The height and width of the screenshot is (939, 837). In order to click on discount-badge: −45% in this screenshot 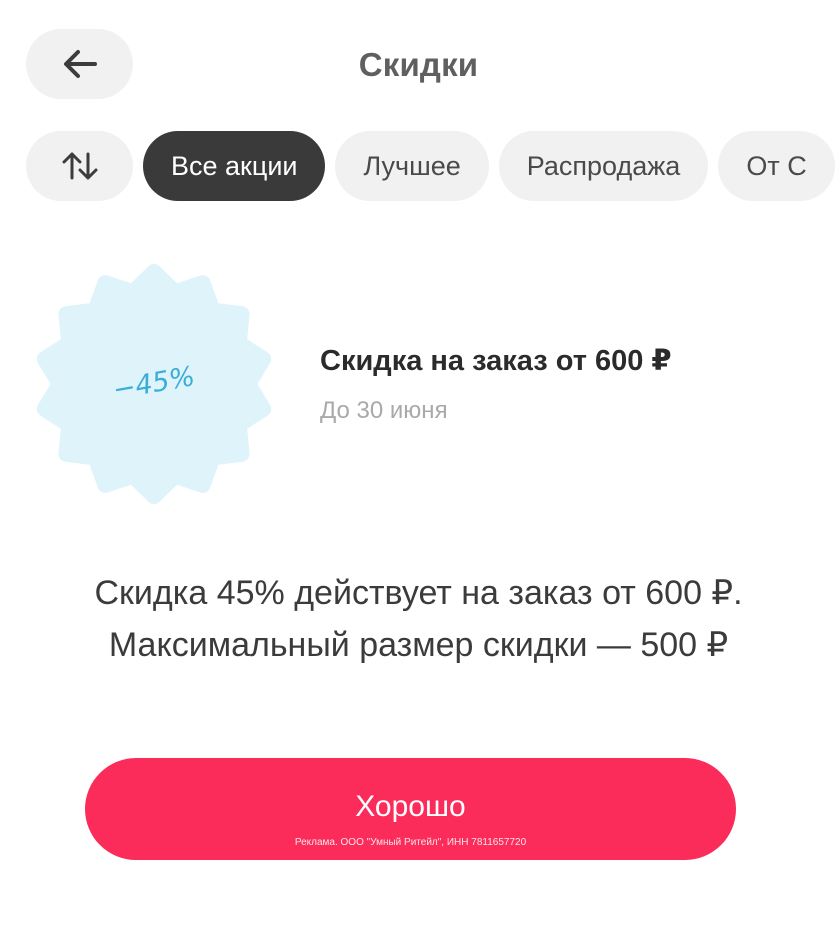, I will do `click(154, 384)`.